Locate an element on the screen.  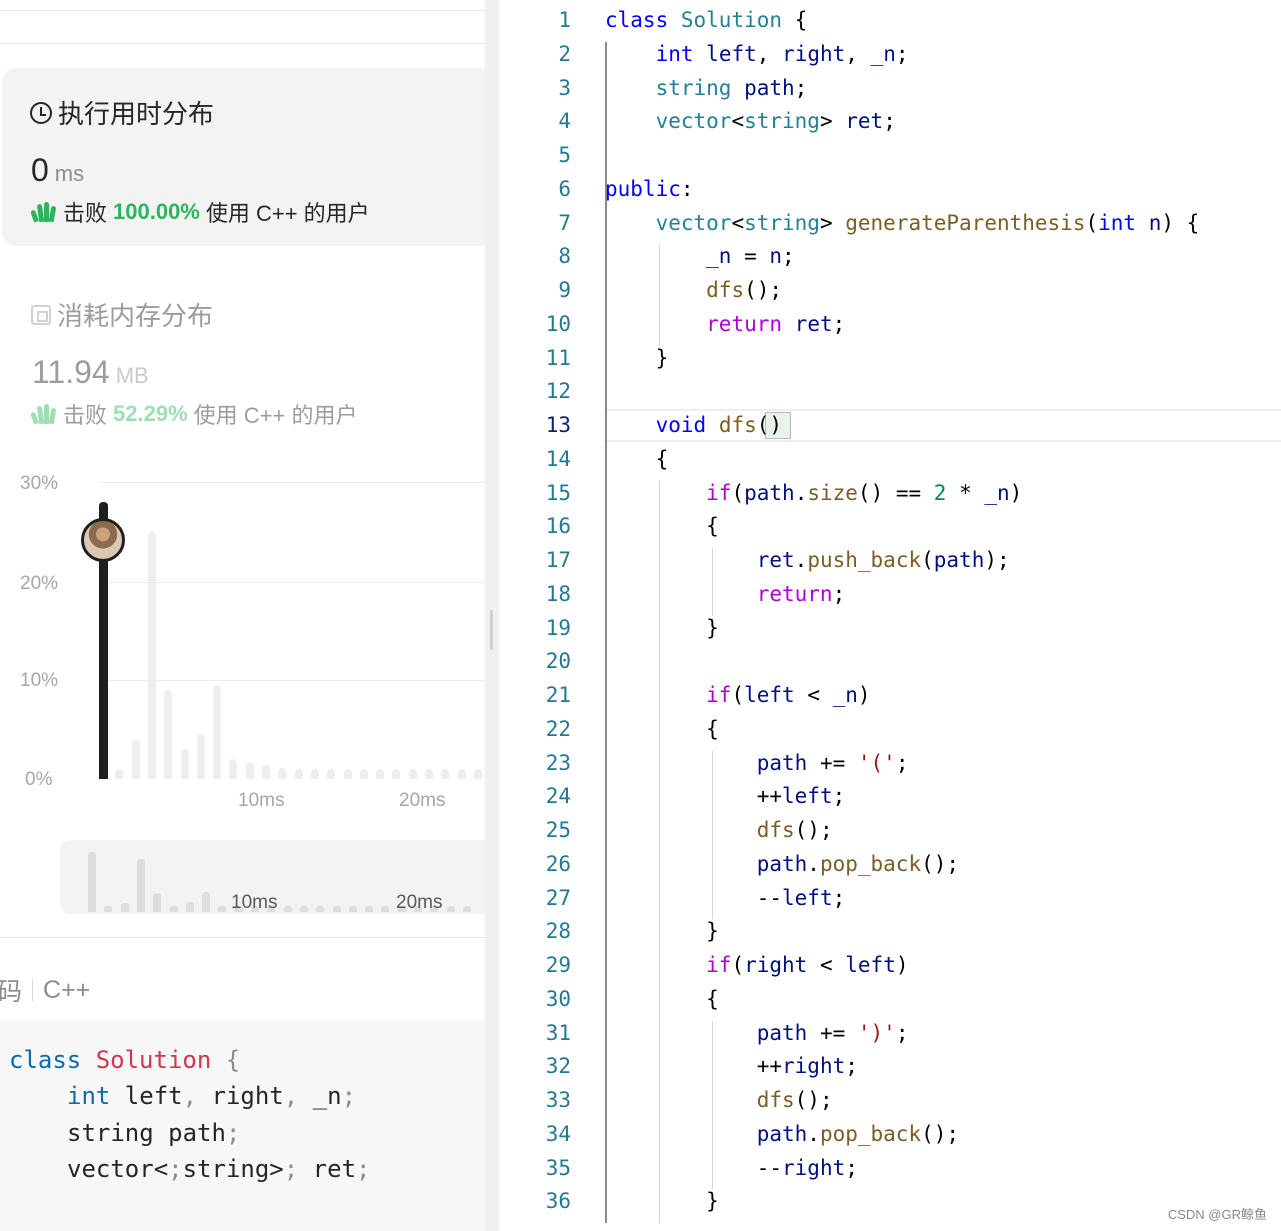
code-line: public: is located at coordinates (649, 189).